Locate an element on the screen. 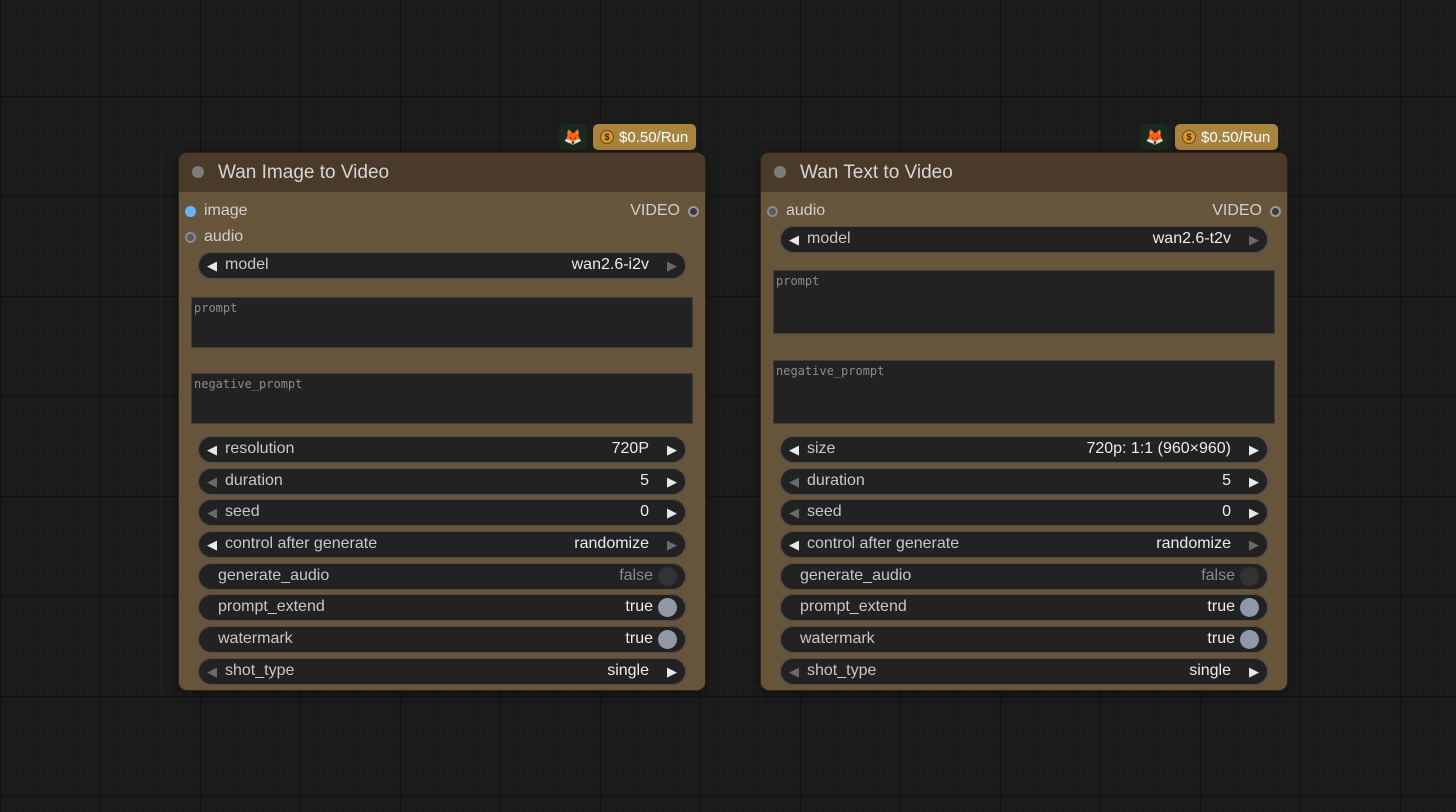  input-slot-image: image is located at coordinates (216, 211).